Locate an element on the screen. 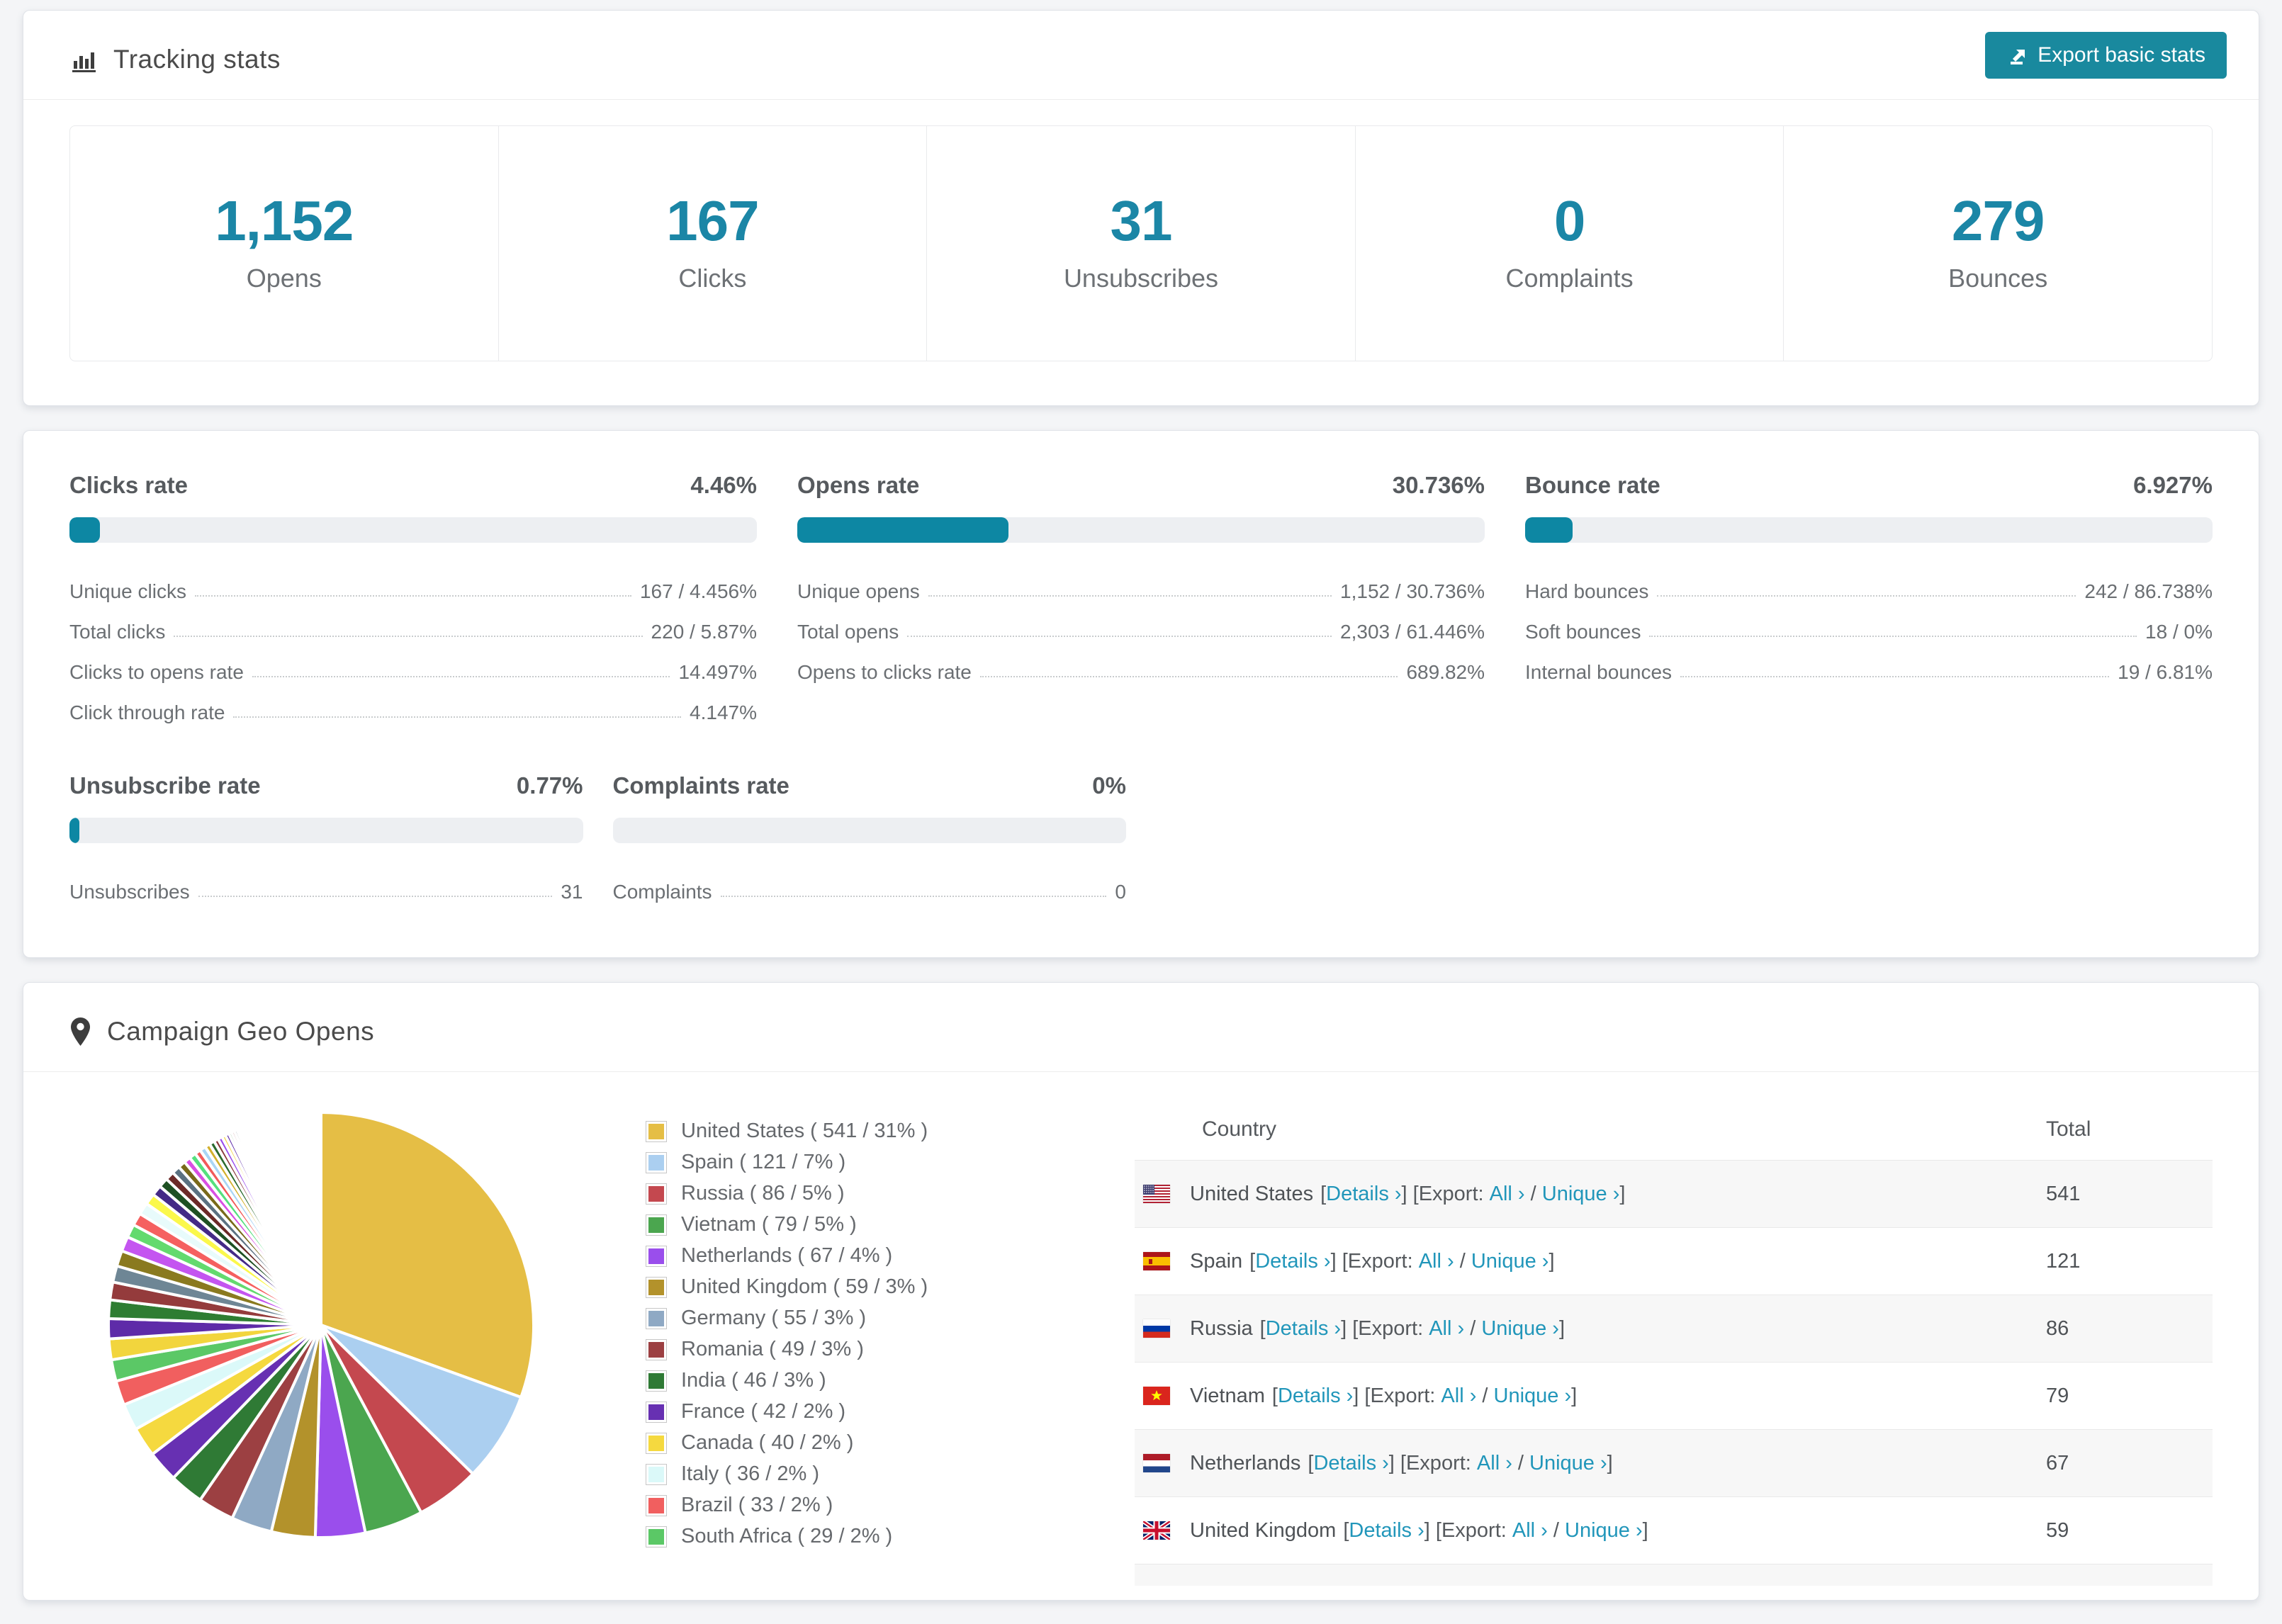  total-cell: 79 is located at coordinates (2057, 1396).